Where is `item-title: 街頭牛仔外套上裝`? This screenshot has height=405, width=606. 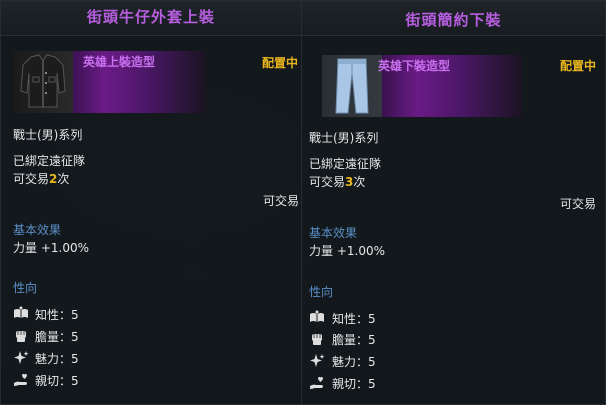
item-title: 街頭牛仔外套上裝 is located at coordinates (150, 17).